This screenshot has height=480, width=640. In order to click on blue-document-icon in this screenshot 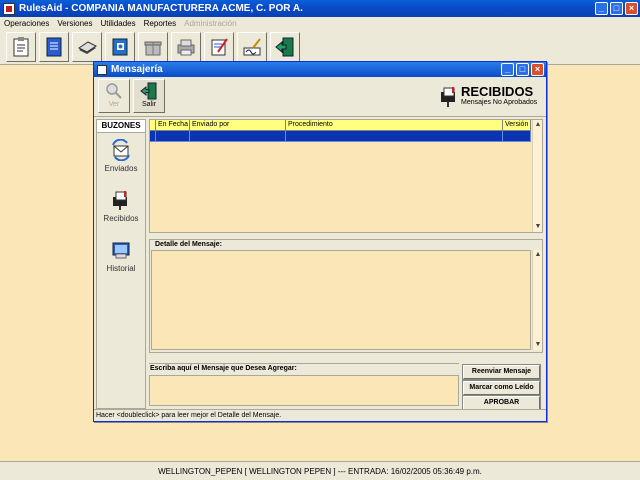, I will do `click(54, 46)`.